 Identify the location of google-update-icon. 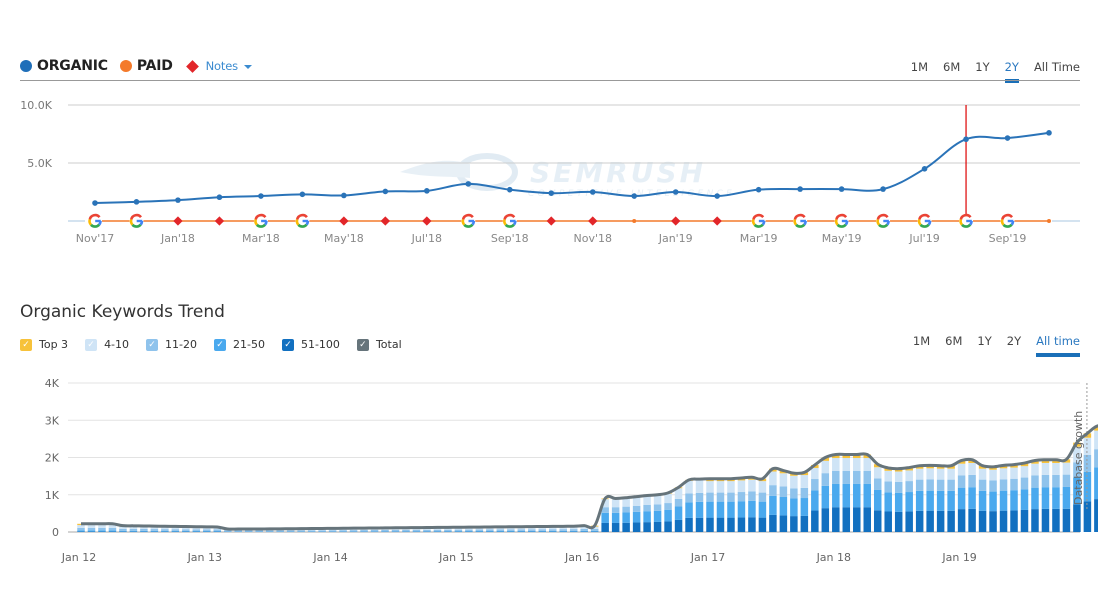
(95, 220).